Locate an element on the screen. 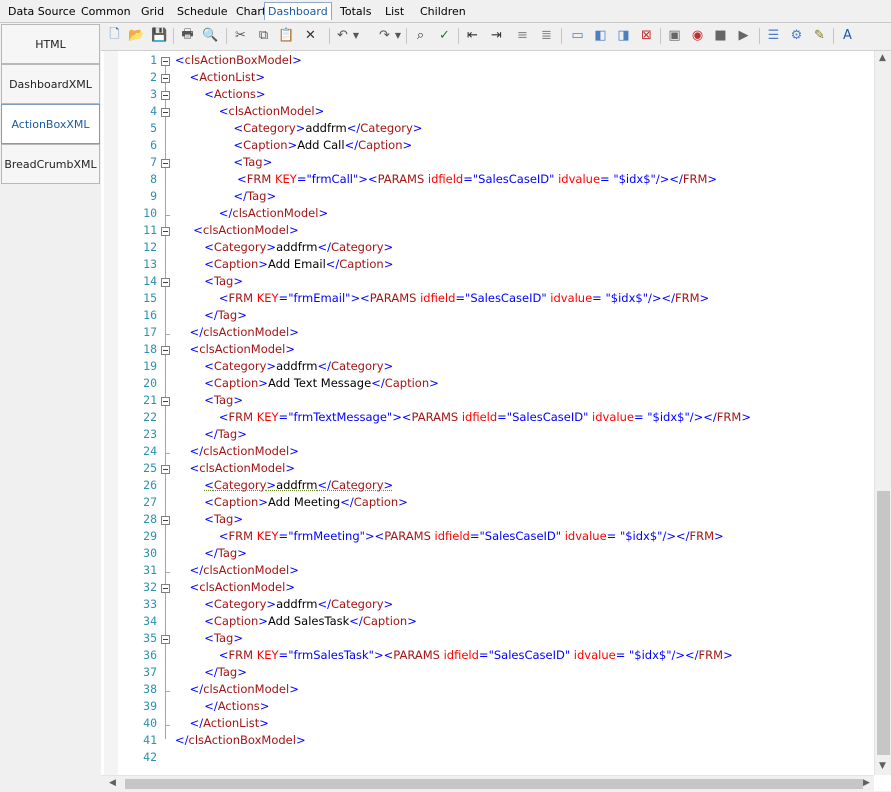 The height and width of the screenshot is (792, 891). code-line: </clsActionBoxModel> is located at coordinates (240, 740).